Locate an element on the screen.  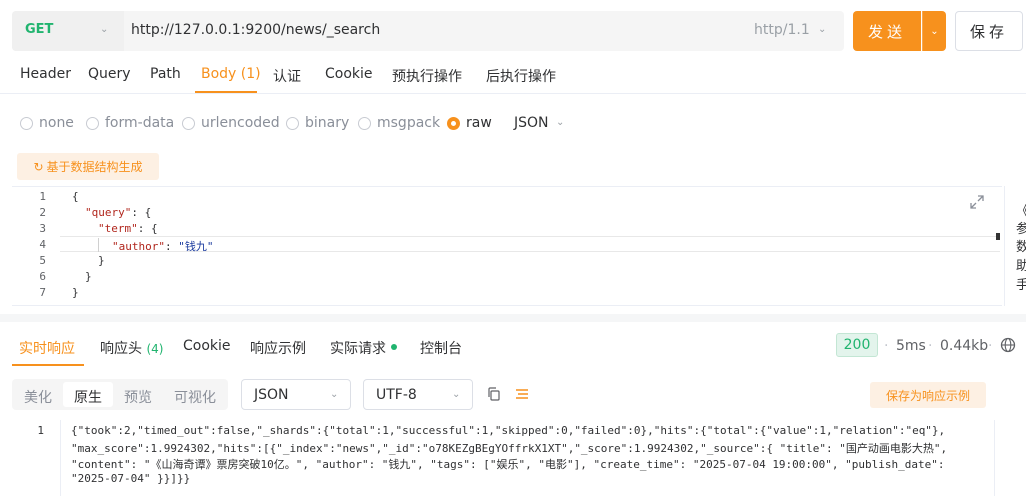
encoding-select-value: UTF-8 is located at coordinates (396, 395).